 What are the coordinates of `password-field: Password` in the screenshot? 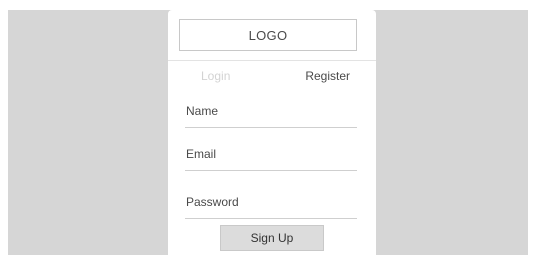 It's located at (271, 203).